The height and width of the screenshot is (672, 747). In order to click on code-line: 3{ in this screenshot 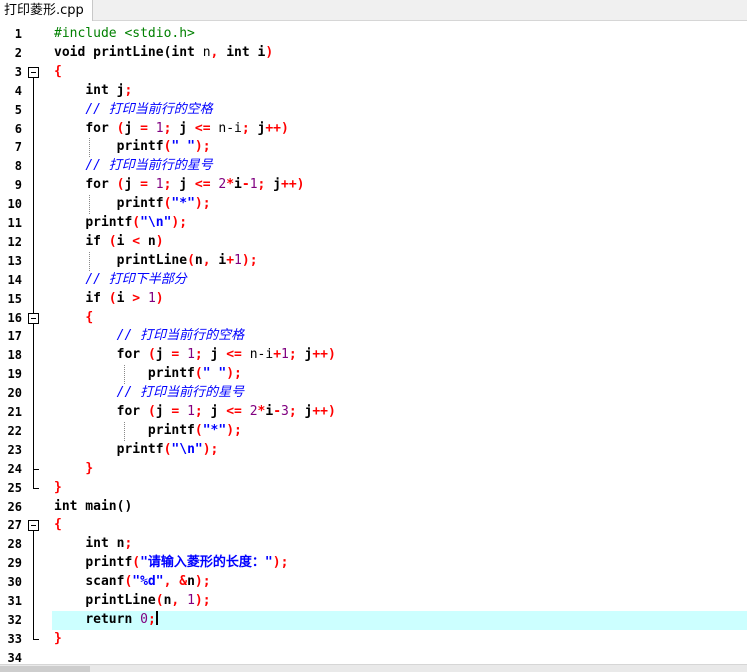, I will do `click(373, 72)`.